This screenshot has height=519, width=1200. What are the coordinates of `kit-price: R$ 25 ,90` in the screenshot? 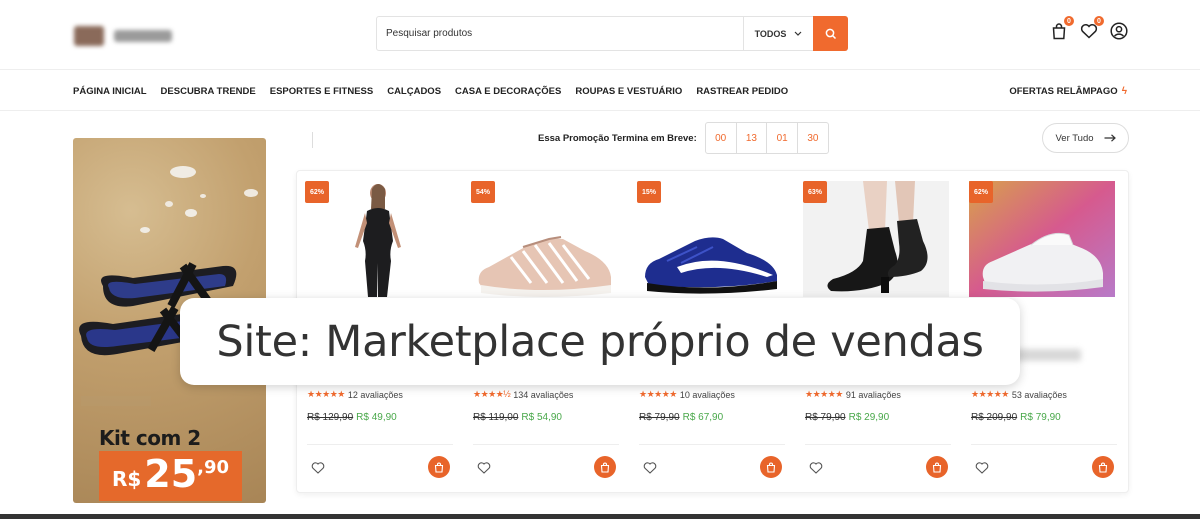 It's located at (170, 476).